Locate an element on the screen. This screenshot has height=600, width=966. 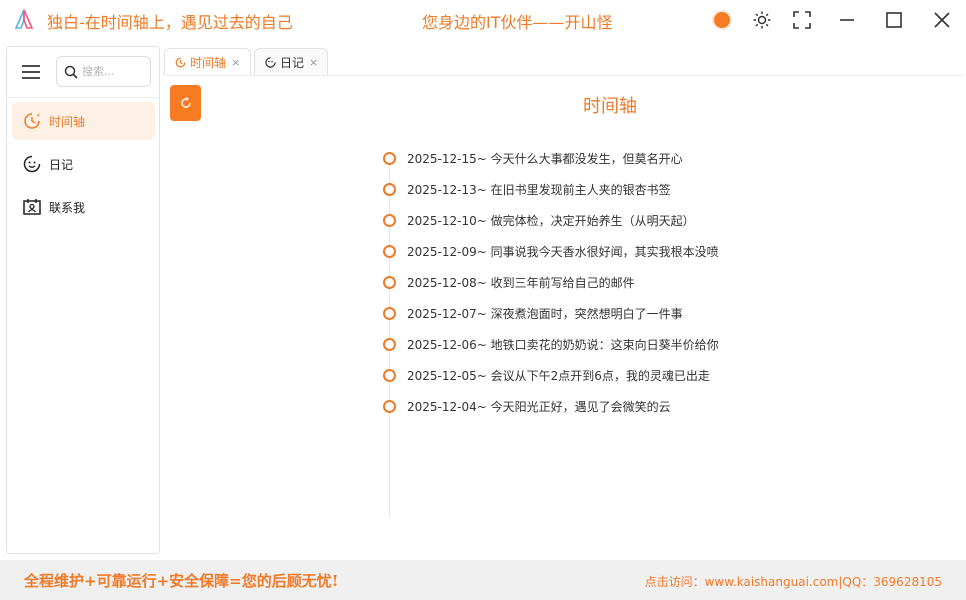
page-title: 时间轴 is located at coordinates (610, 106).